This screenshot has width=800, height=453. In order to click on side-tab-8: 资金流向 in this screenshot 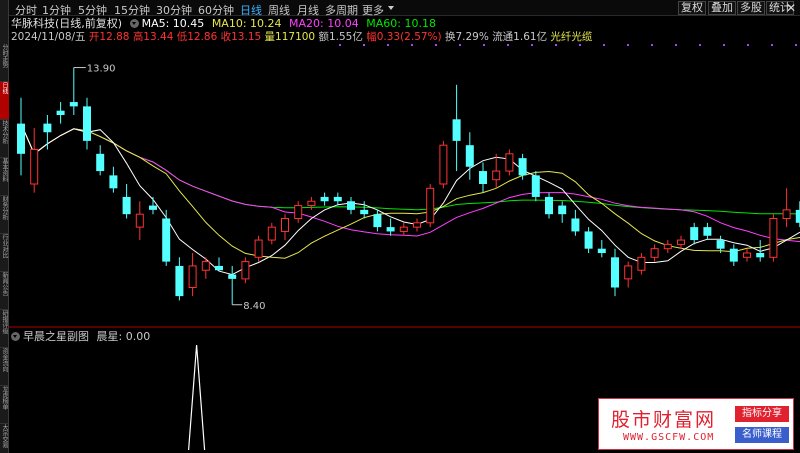, I will do `click(4, 367)`.